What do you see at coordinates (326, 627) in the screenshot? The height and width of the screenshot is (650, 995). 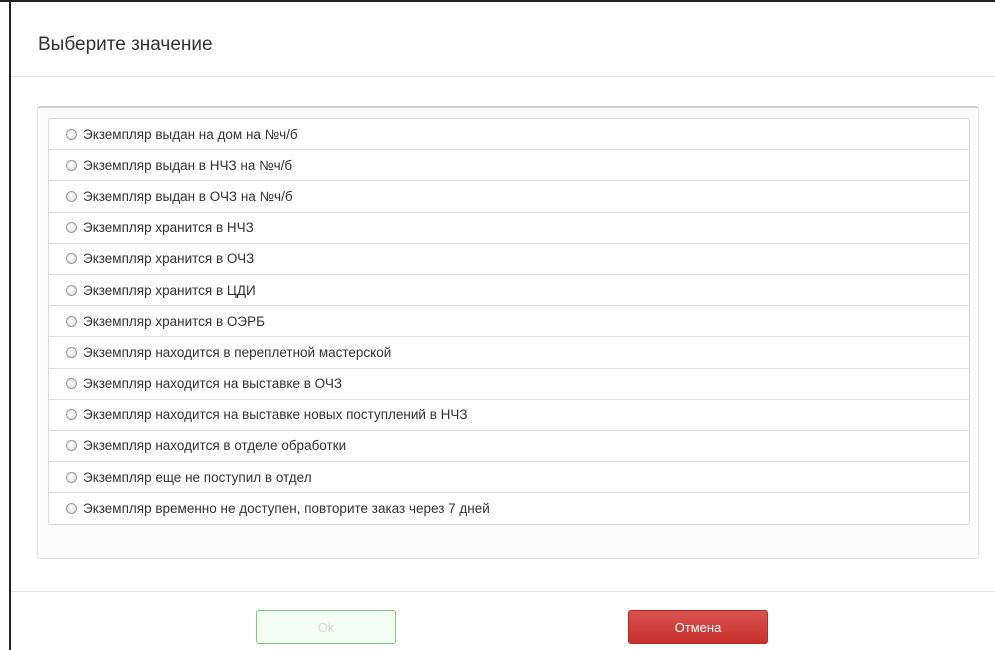 I see `ok-button: Ok` at bounding box center [326, 627].